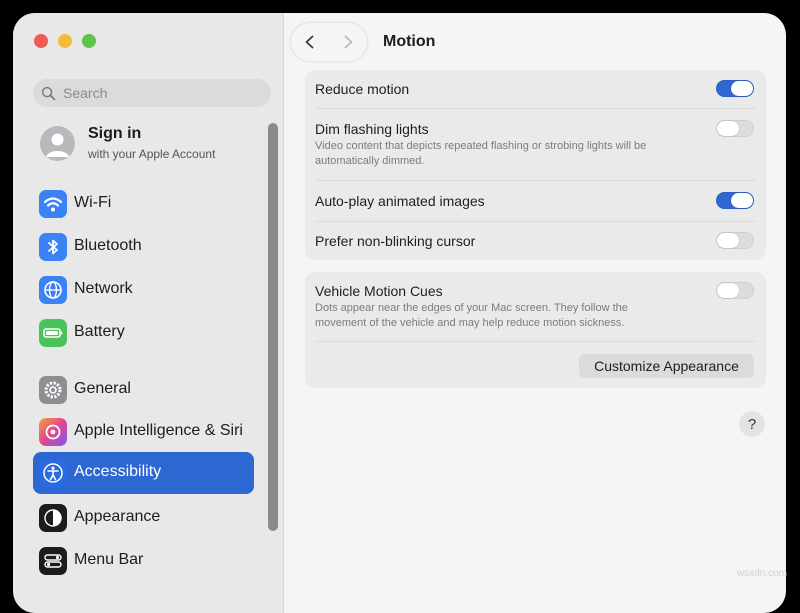 This screenshot has height=613, width=800. Describe the element at coordinates (152, 154) in the screenshot. I see `sign-in-subtitle: with your Apple Account` at that location.